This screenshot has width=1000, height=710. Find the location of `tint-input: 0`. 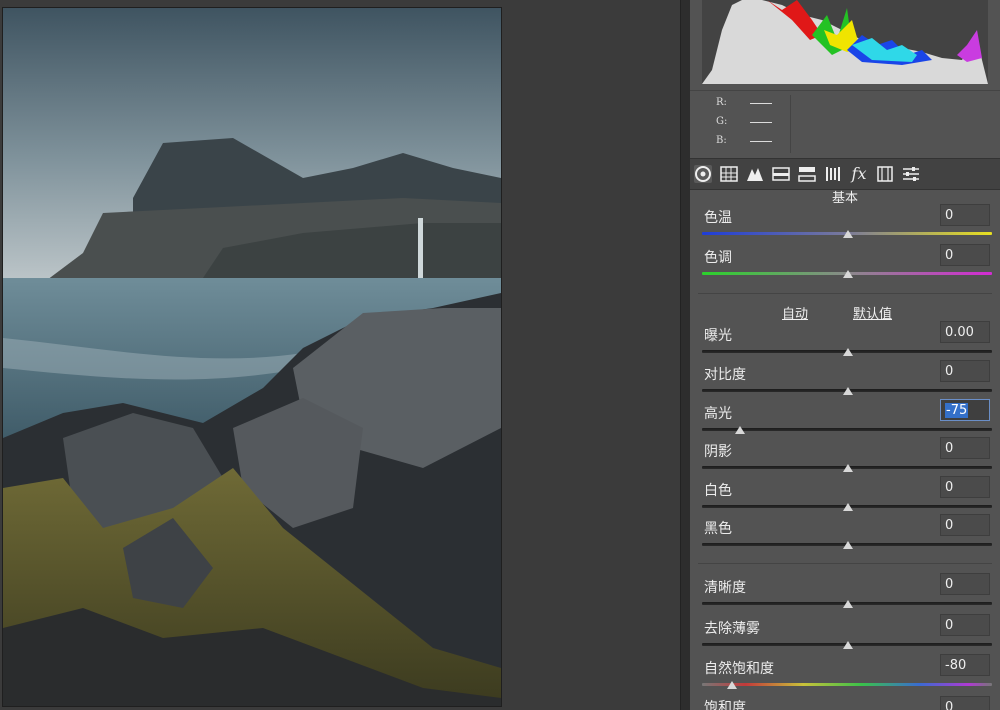

tint-input: 0 is located at coordinates (965, 255).